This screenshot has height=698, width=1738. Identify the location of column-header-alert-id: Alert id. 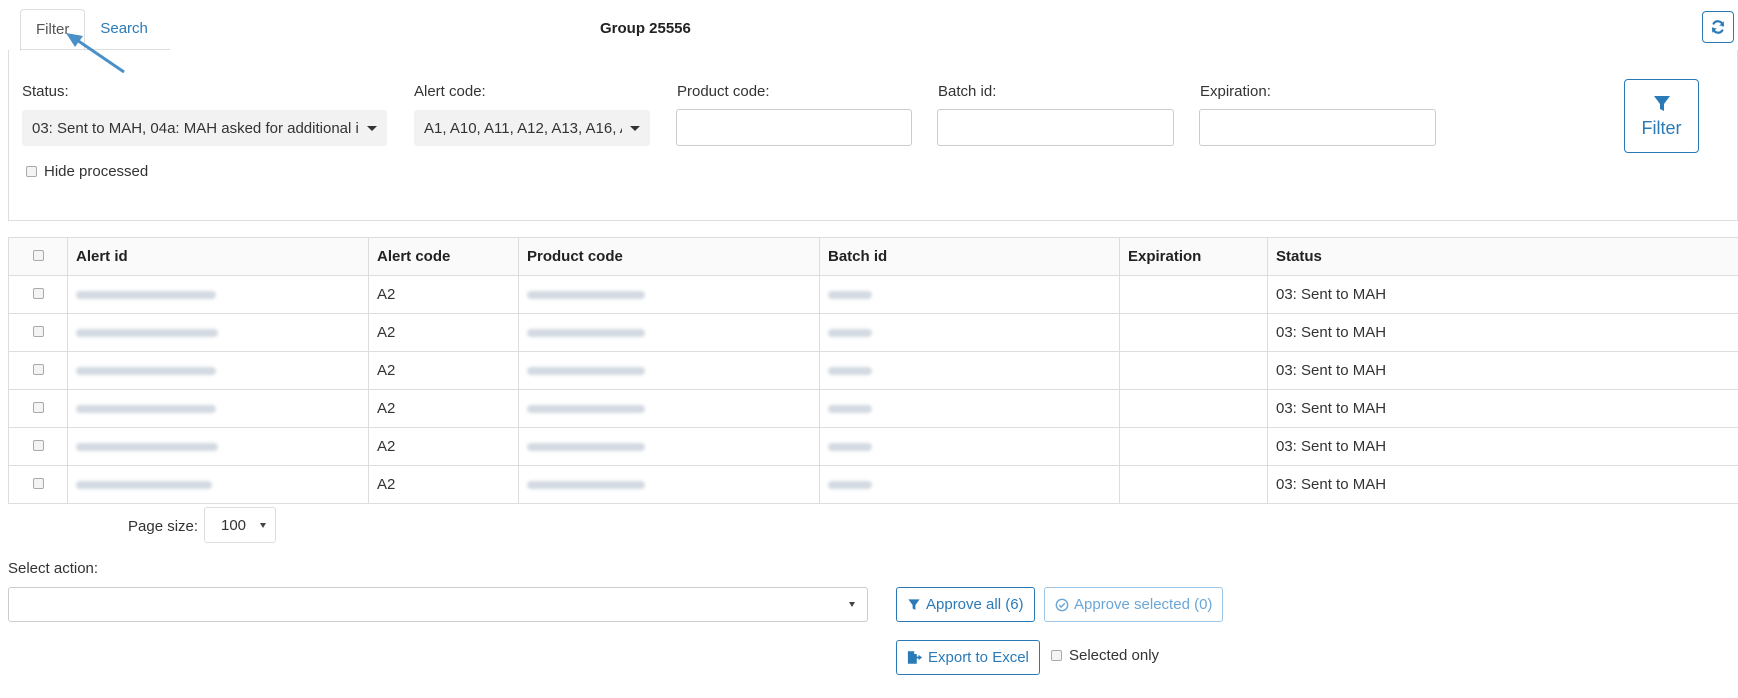
(218, 256).